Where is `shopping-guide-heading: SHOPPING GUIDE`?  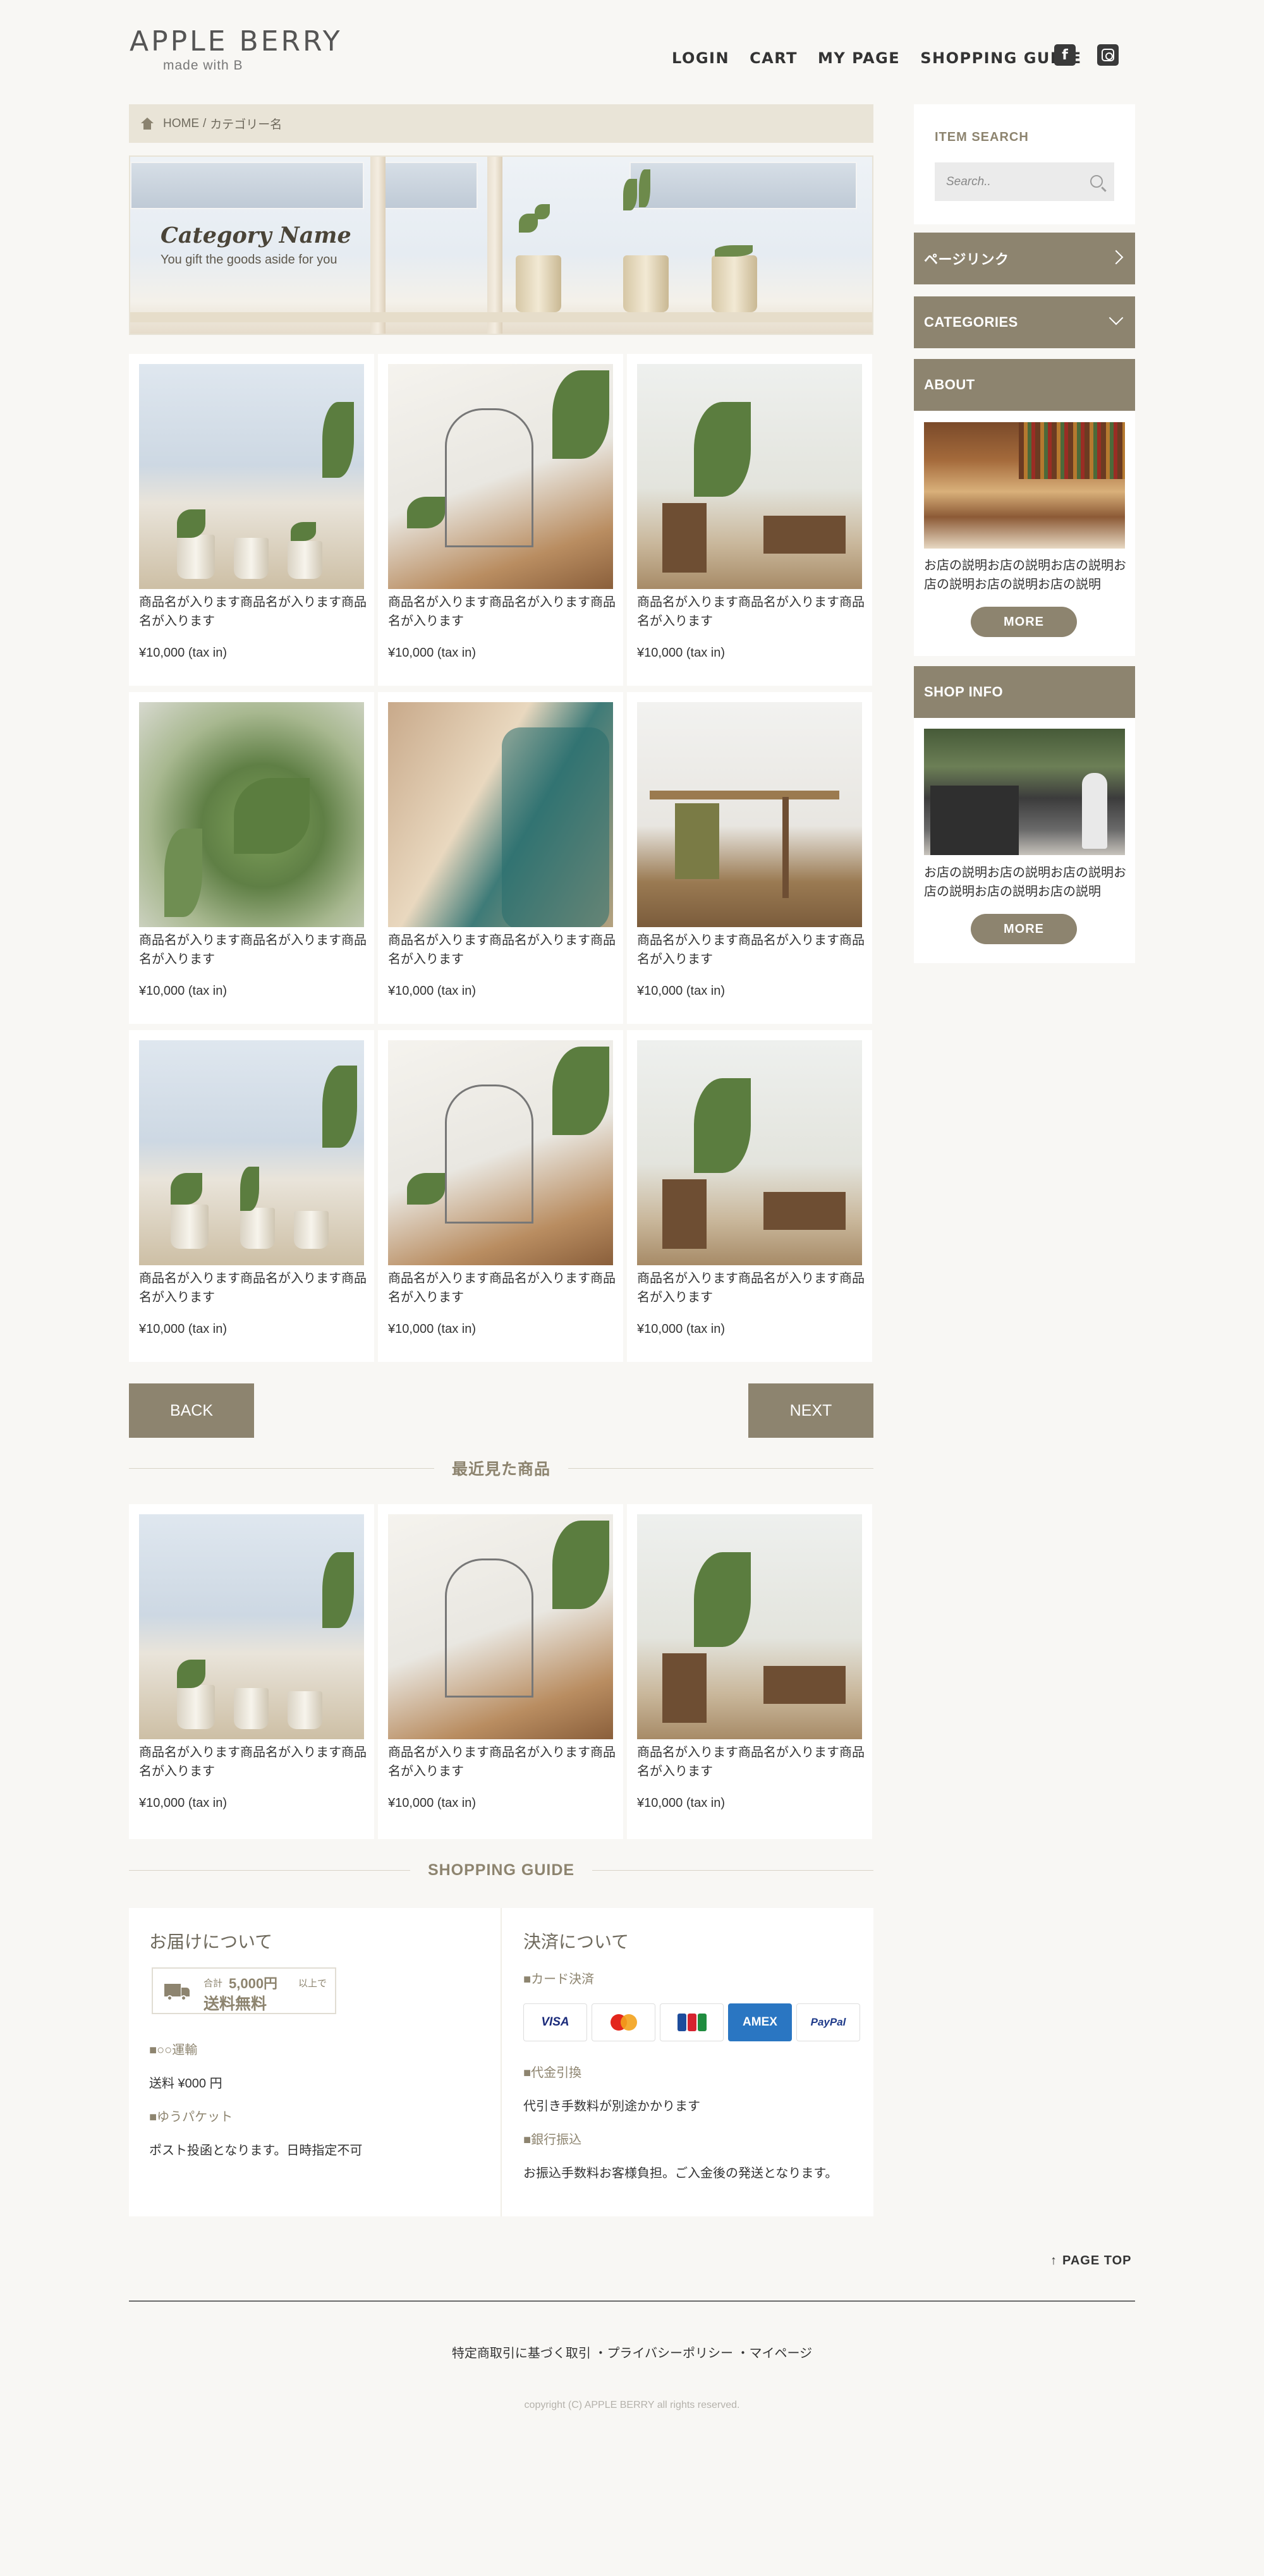 shopping-guide-heading: SHOPPING GUIDE is located at coordinates (501, 1870).